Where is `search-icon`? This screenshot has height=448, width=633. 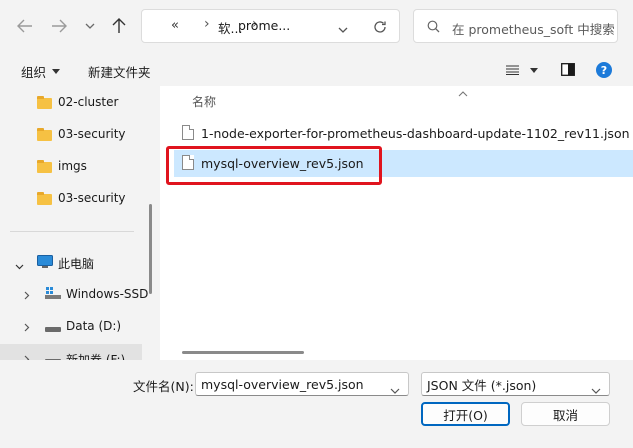 search-icon is located at coordinates (433, 28).